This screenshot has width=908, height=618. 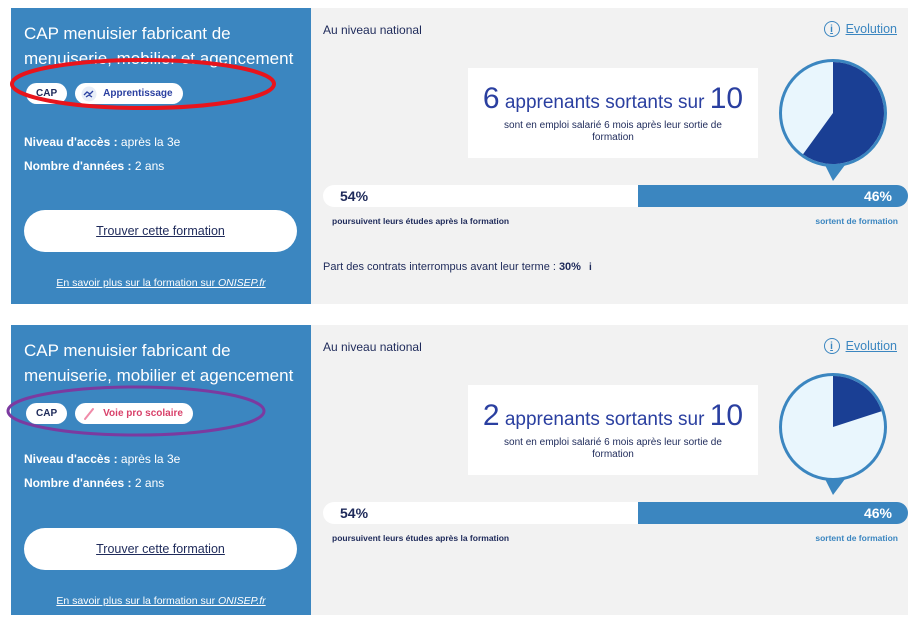 I want to click on employment-stat-line: 6 apprenants sortants sur 10, so click(x=613, y=99).